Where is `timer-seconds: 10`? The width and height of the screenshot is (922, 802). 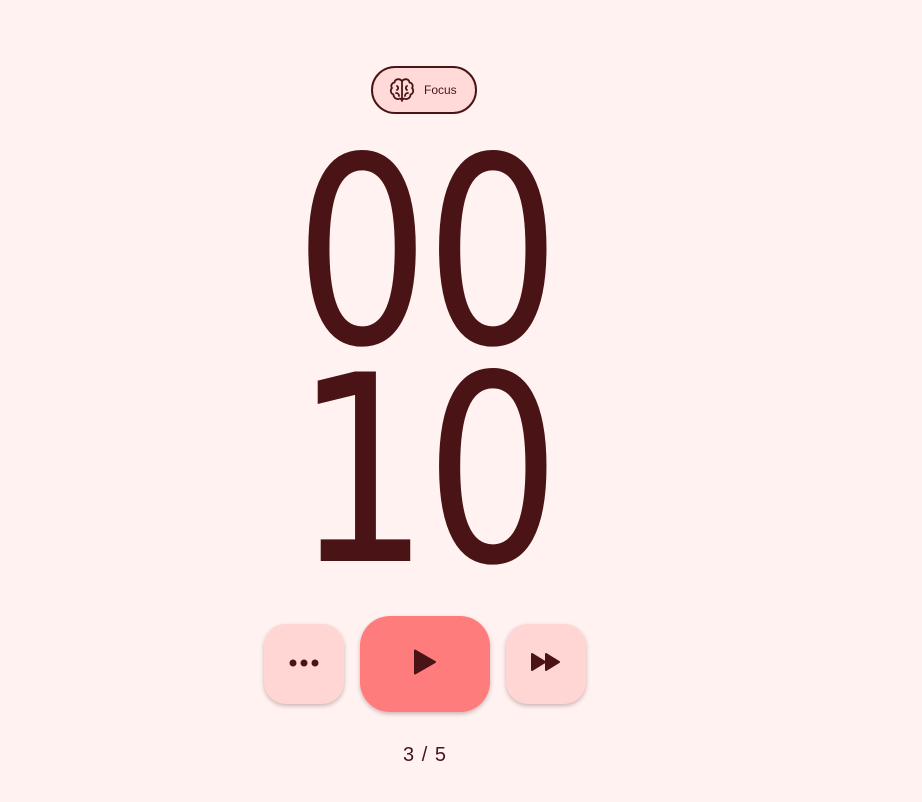 timer-seconds: 10 is located at coordinates (427, 472).